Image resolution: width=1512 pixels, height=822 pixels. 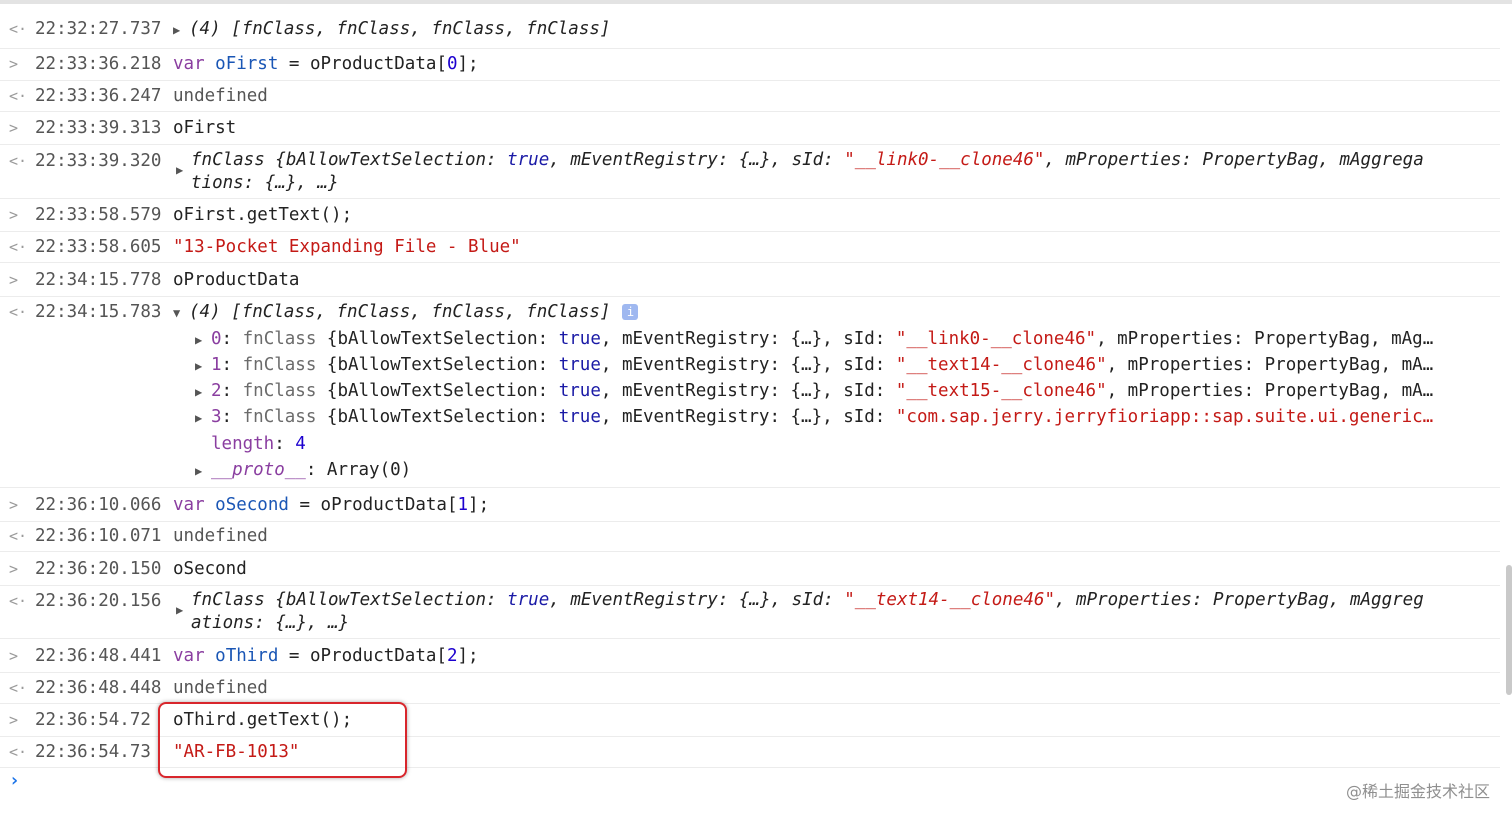 What do you see at coordinates (750, 281) in the screenshot?
I see `console-input-row: > 22:34:15.778 oProductData` at bounding box center [750, 281].